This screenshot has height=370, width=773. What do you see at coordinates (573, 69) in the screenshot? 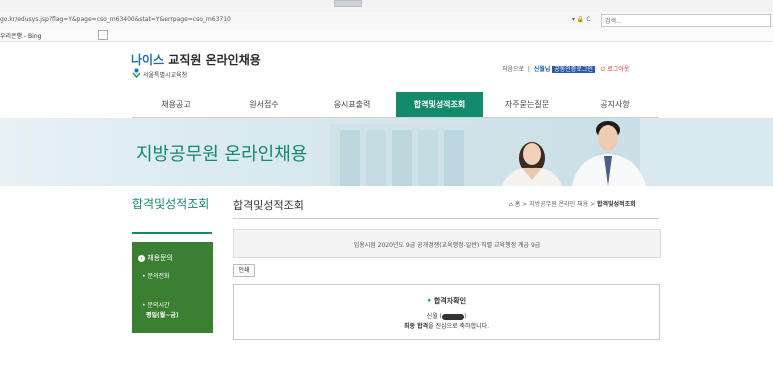
I see `cert-login-badge: 공동인증로그인` at bounding box center [573, 69].